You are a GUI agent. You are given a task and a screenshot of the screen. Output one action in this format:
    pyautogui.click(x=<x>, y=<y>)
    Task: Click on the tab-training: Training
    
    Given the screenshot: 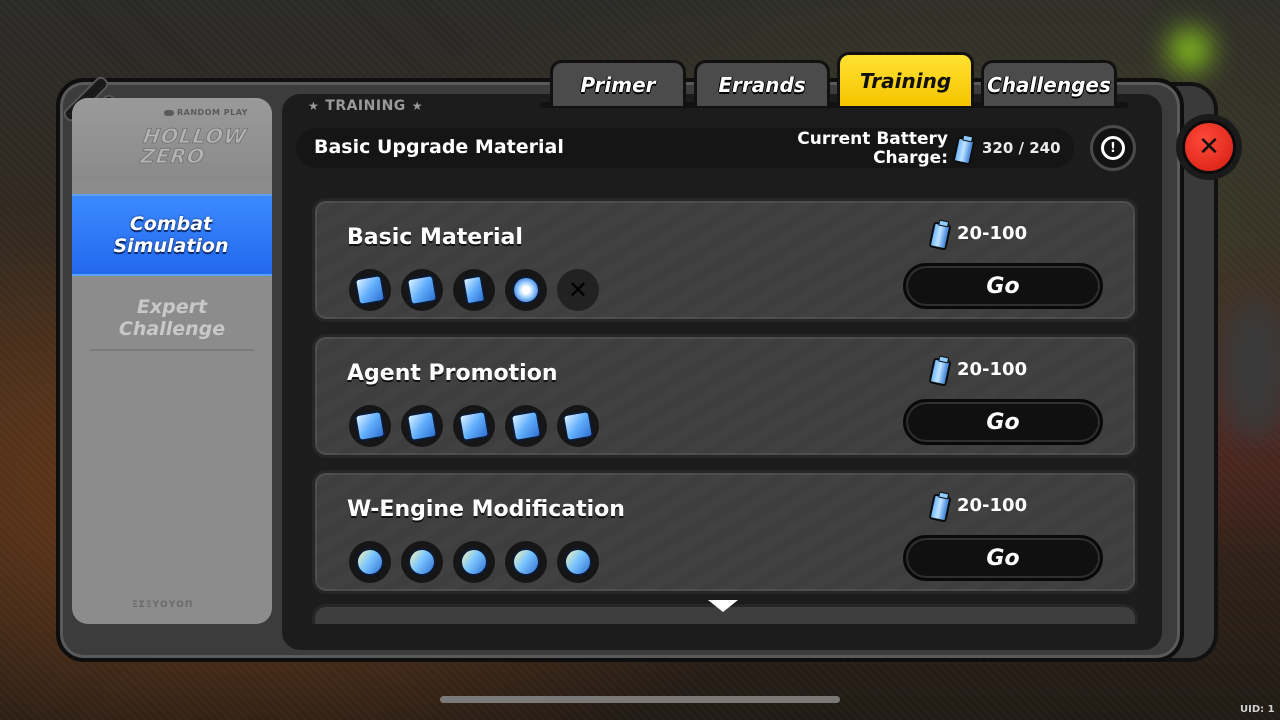 What is the action you would take?
    pyautogui.click(x=905, y=79)
    